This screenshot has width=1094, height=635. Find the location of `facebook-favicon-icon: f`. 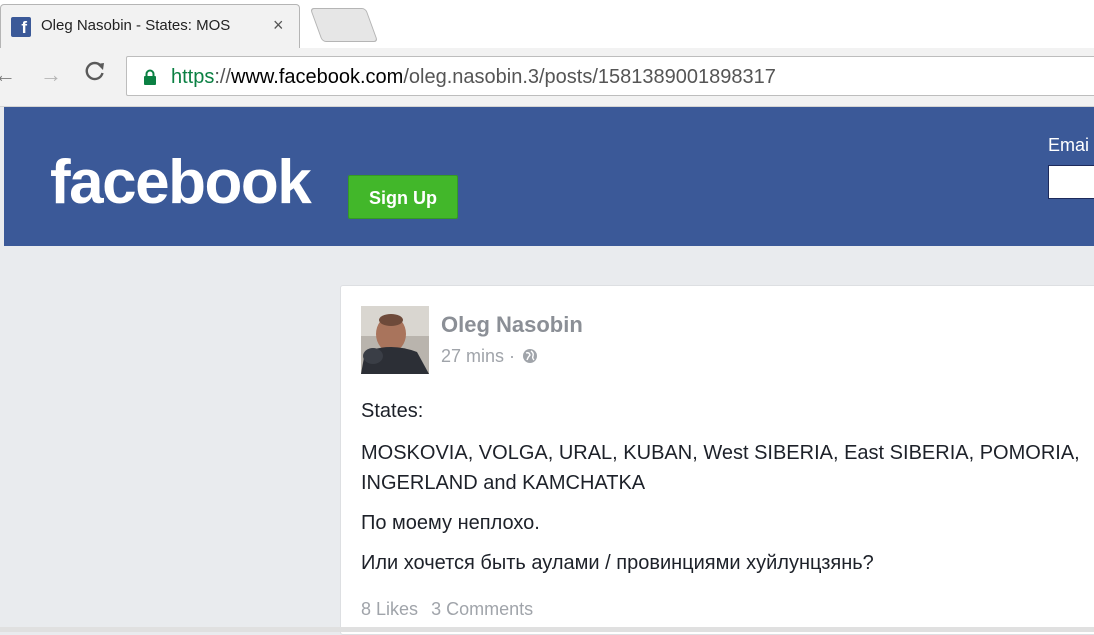

facebook-favicon-icon: f is located at coordinates (21, 27).